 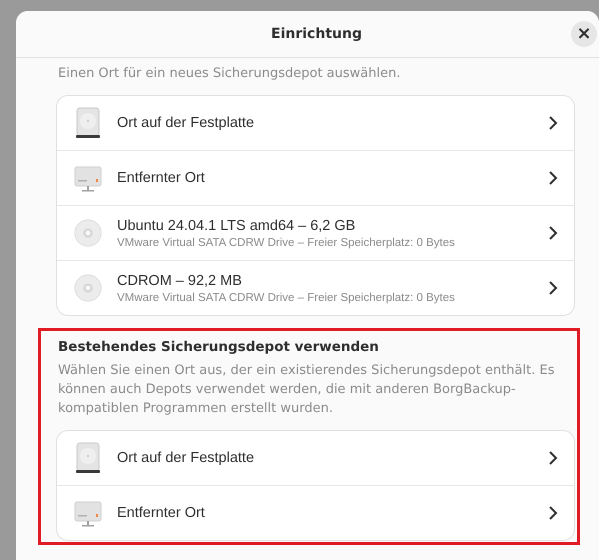 I want to click on section-description: Wählen Sie einen Ort aus, der ein existierendes Sicherungsdepot enthält. Es können auch Depots verwendet werden, die mit anderen BorgBackup-kompatiblen Programmen erstellt wurden., so click(x=307, y=390).